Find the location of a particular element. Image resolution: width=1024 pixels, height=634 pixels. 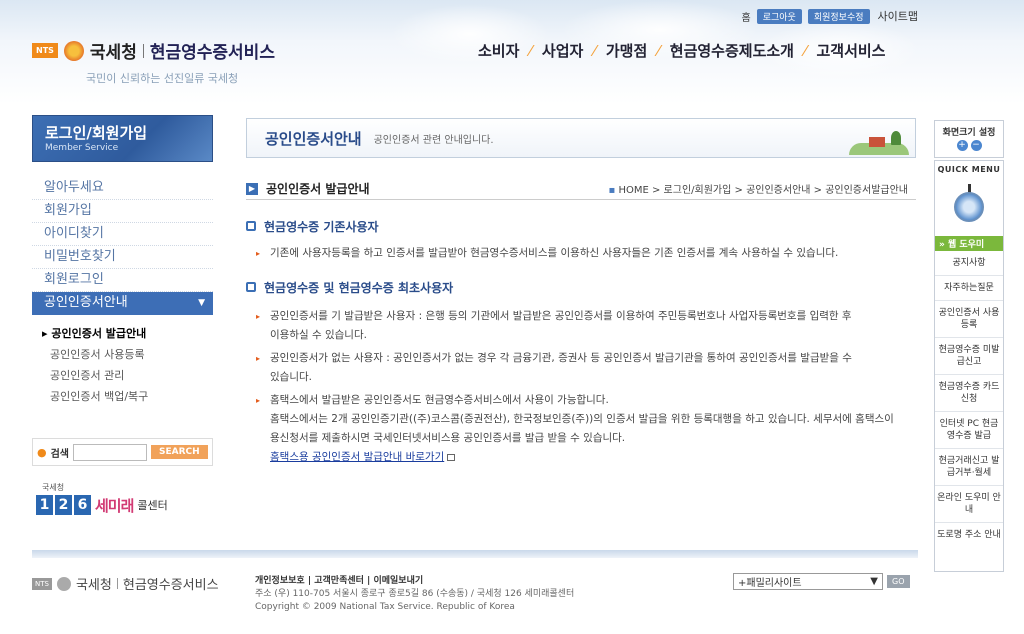

quick-item-online-helper: 온라인 도우미 안내 is located at coordinates (969, 504).